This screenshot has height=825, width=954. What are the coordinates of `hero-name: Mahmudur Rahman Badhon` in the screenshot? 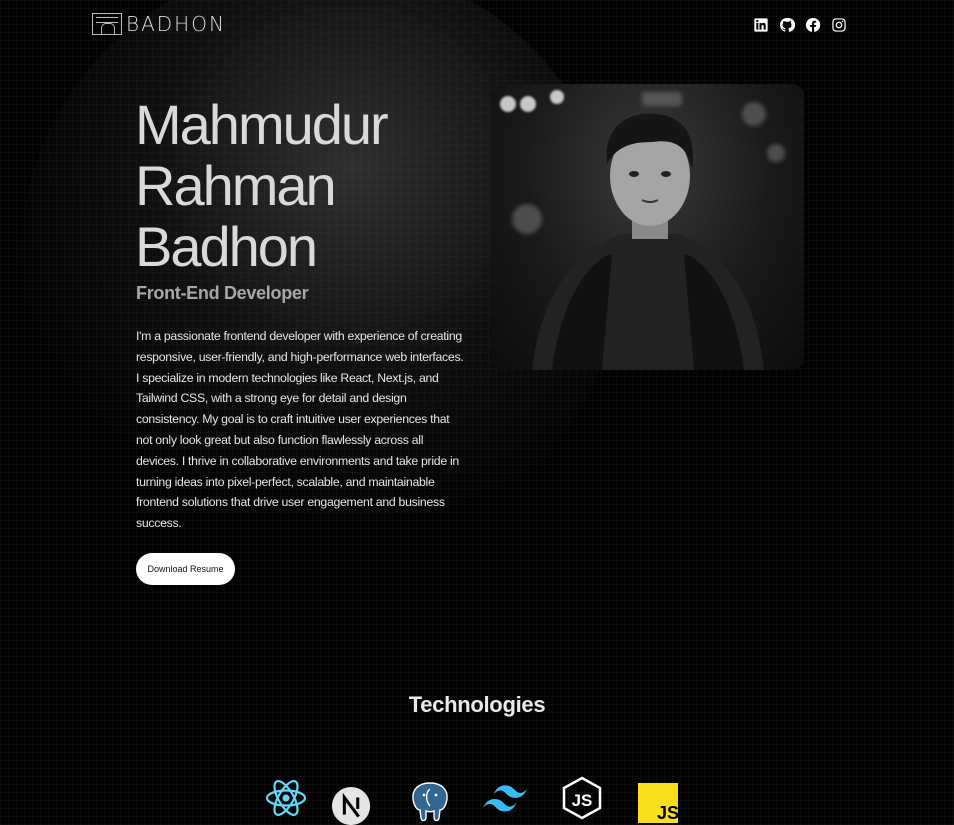 It's located at (262, 185).